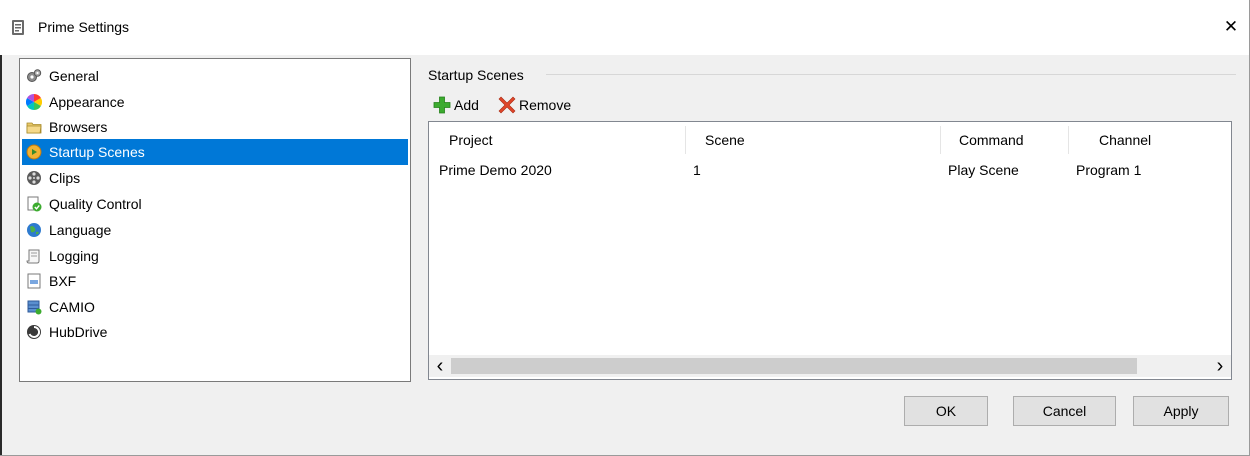  I want to click on nav-item-general: General, so click(215, 76).